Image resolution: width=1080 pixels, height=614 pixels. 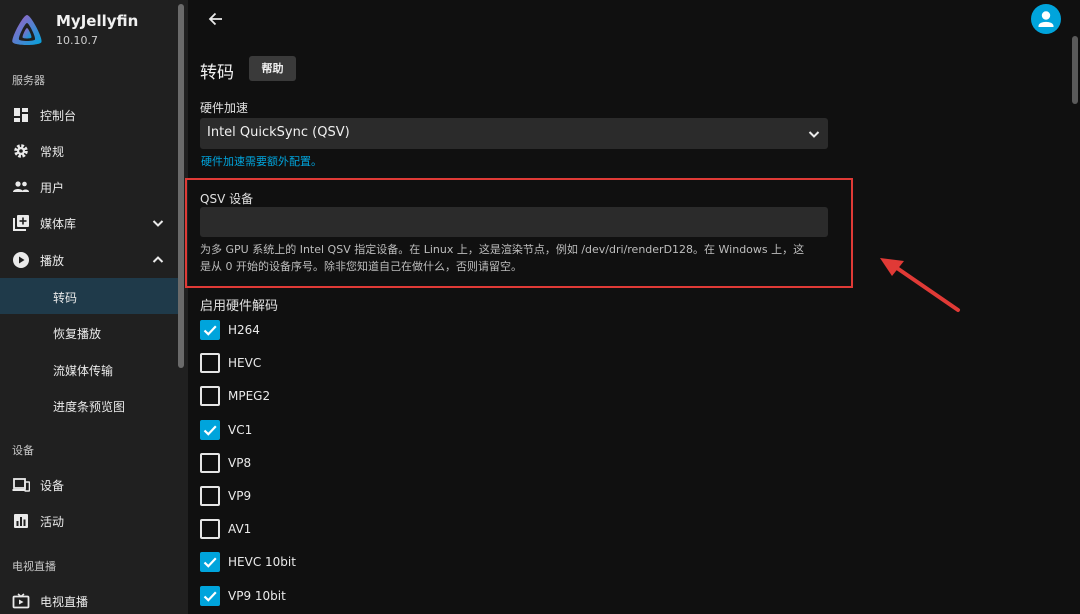 What do you see at coordinates (65, 298) in the screenshot?
I see `sidebar-item-label: 转码` at bounding box center [65, 298].